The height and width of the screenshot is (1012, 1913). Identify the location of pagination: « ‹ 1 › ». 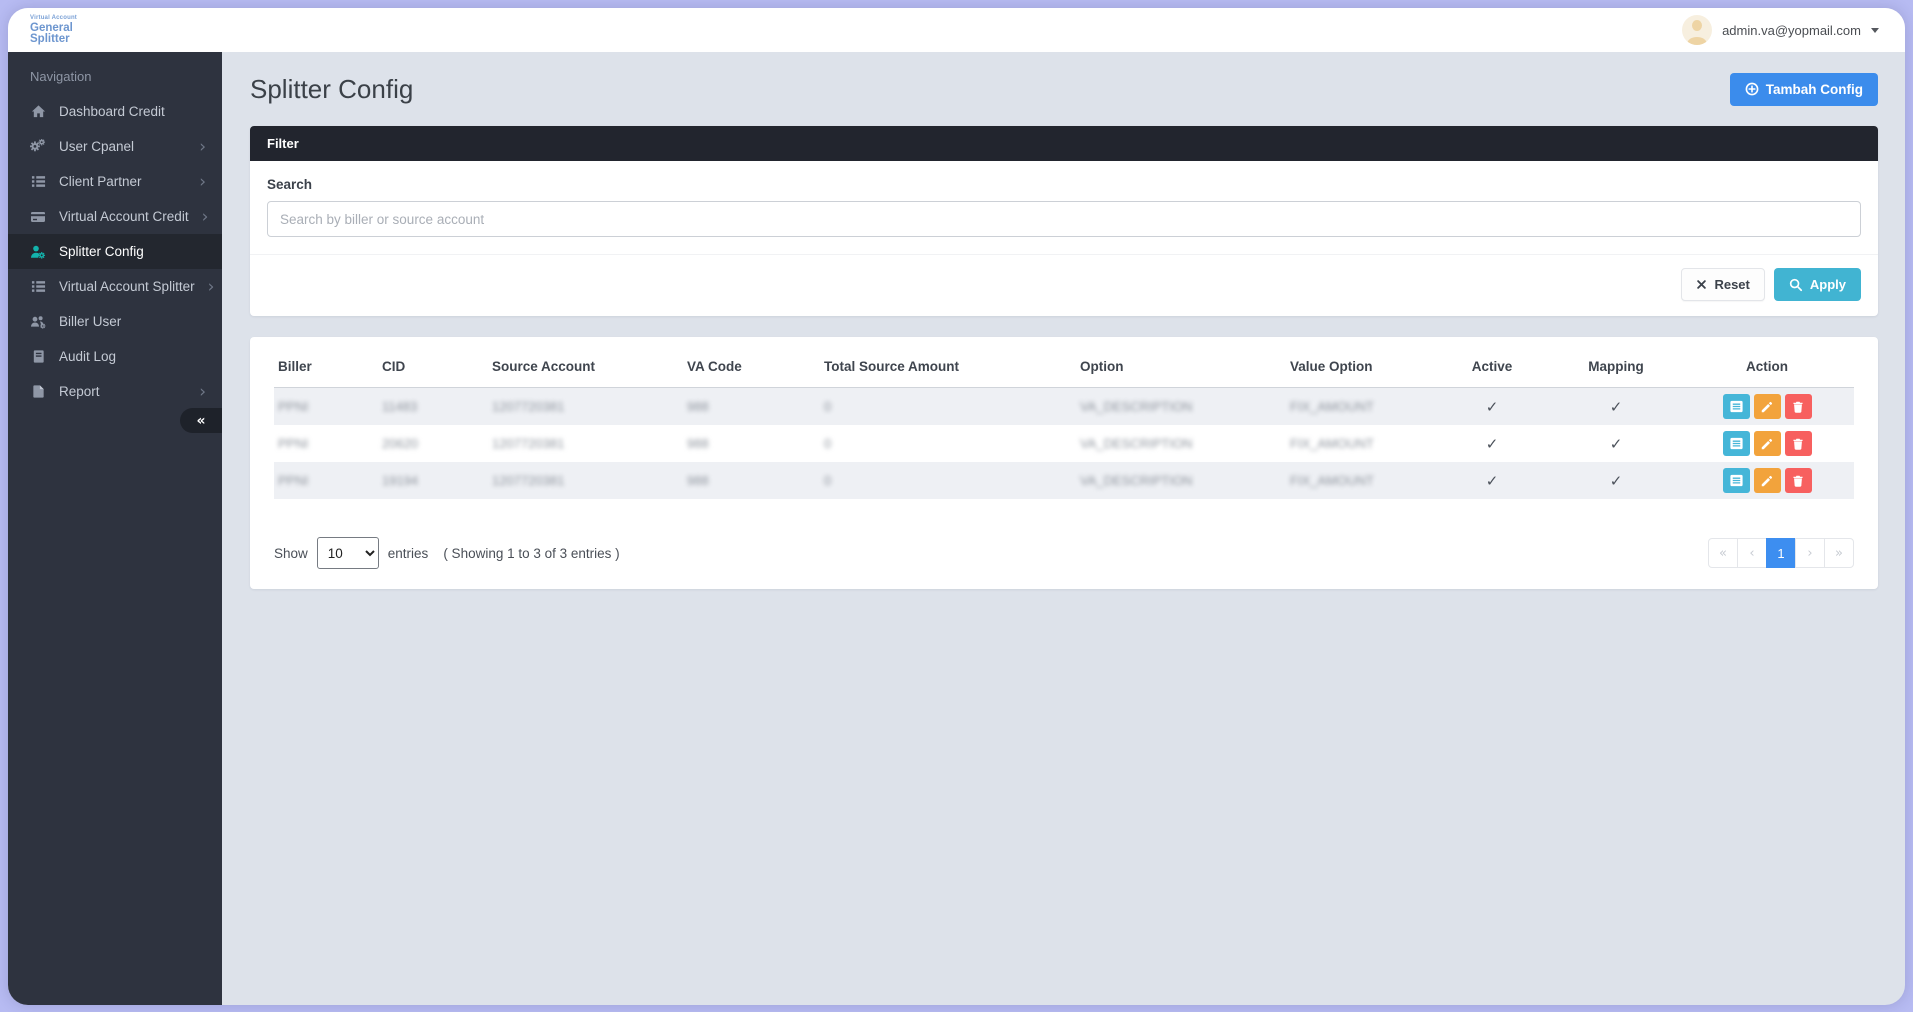
(1781, 553).